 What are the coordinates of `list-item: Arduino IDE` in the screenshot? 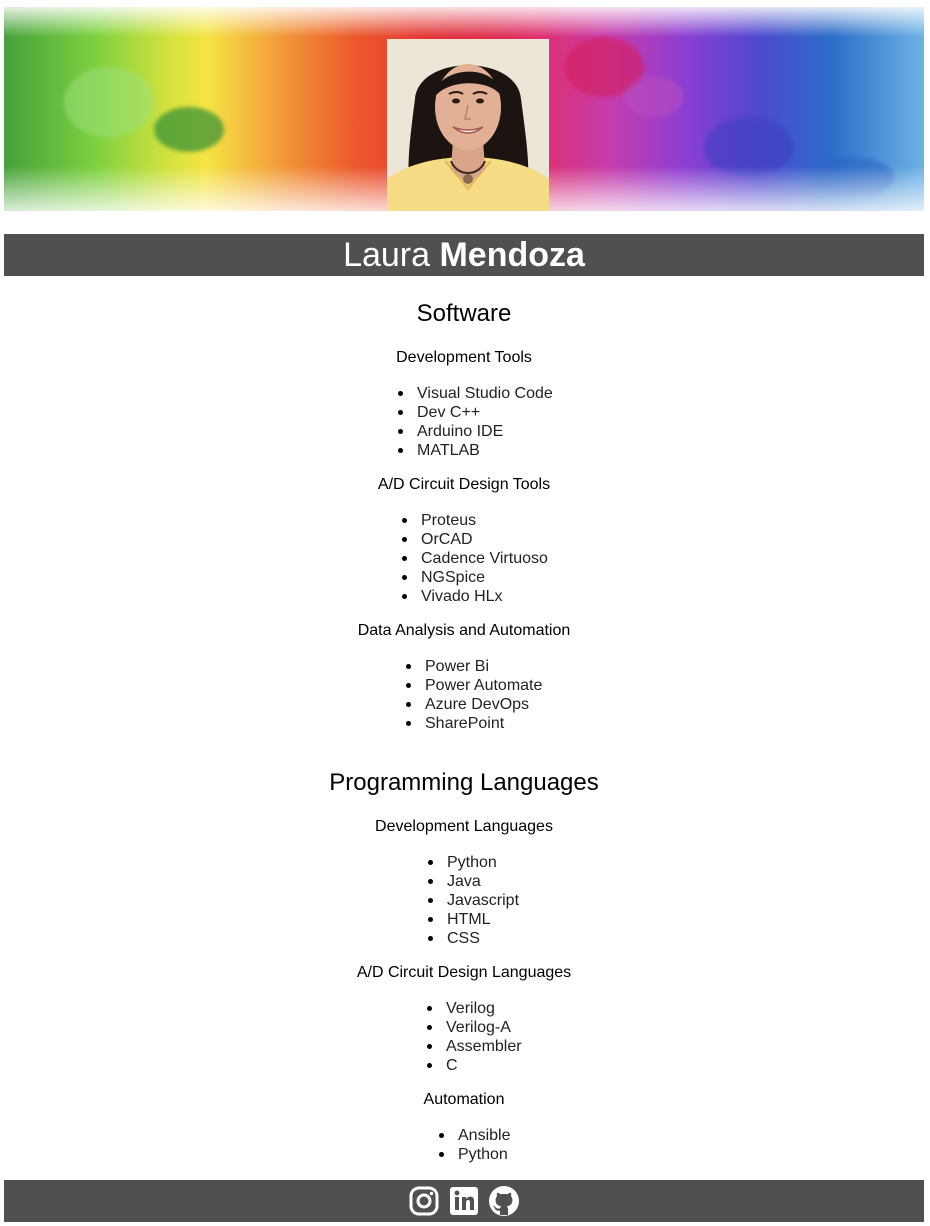 It's located at (474, 431).